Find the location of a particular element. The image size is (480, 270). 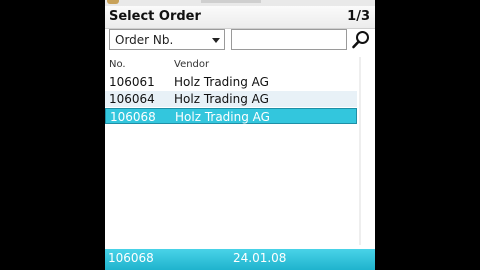

list-header: No. Vendor is located at coordinates (240, 65).